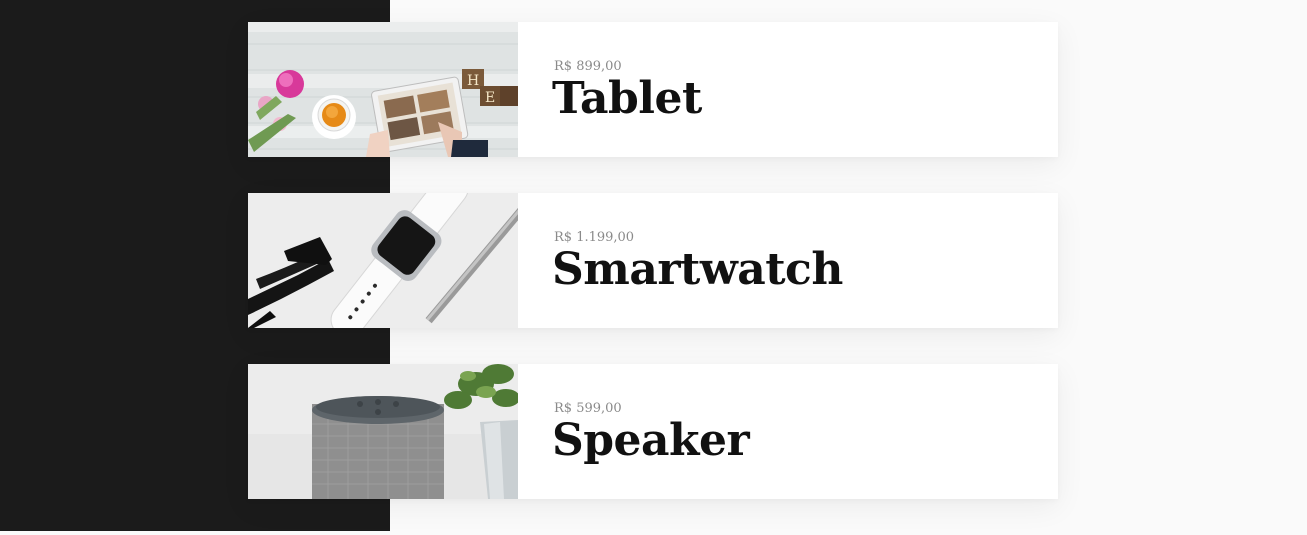  I want to click on tablet-photo: H E, so click(383, 89).